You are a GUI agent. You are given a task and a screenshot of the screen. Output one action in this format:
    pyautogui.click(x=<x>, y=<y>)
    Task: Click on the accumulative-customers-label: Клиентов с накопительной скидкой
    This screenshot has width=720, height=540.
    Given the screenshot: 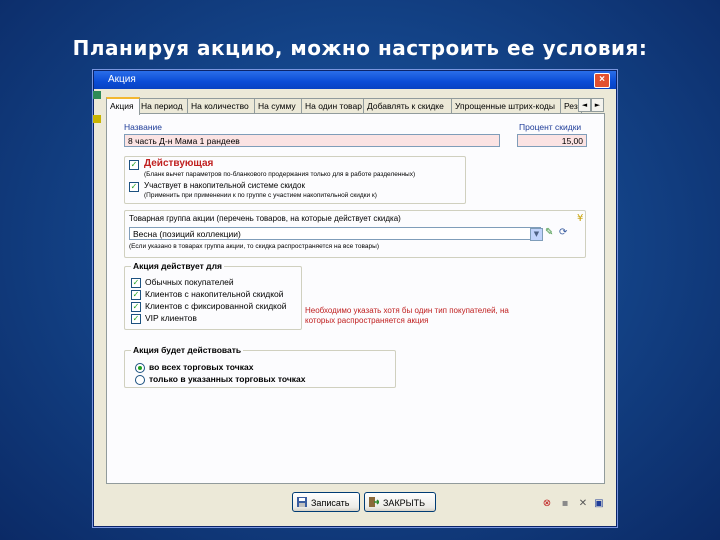 What is the action you would take?
    pyautogui.click(x=214, y=294)
    